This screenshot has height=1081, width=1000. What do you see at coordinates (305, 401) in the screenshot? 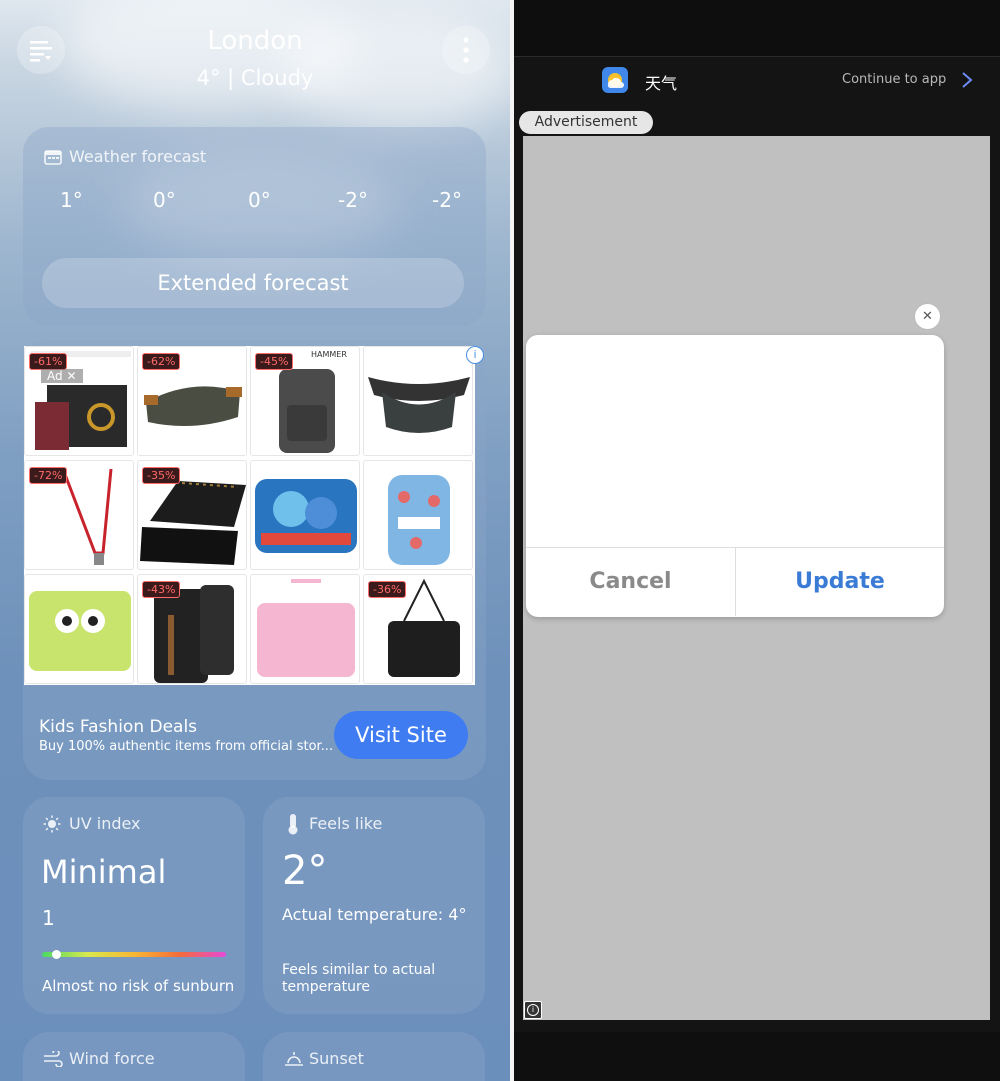
I see `product-tile-backpack: HAMMER -45%` at bounding box center [305, 401].